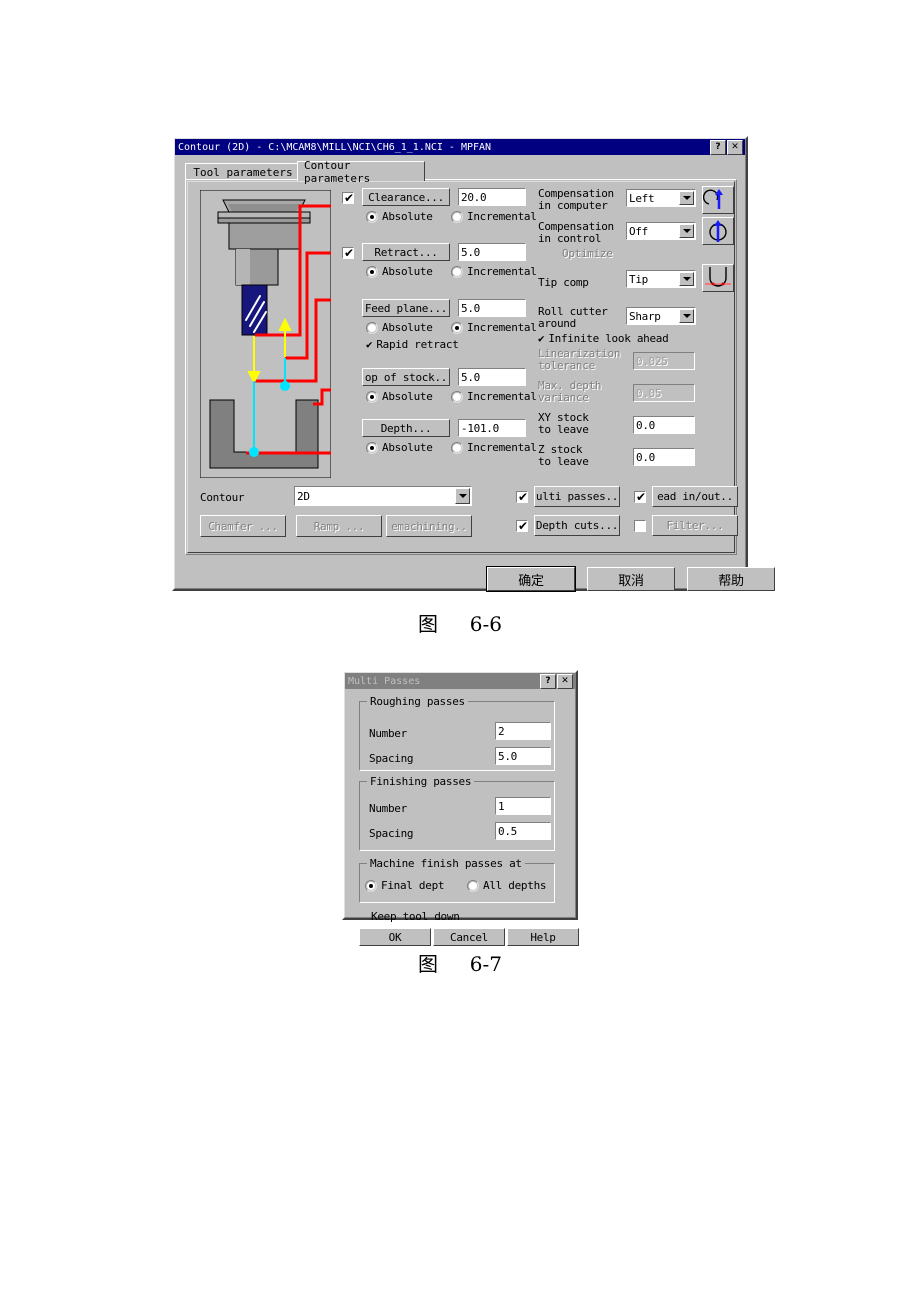  I want to click on xy-stock-to-leave-input: 0.0, so click(664, 425).